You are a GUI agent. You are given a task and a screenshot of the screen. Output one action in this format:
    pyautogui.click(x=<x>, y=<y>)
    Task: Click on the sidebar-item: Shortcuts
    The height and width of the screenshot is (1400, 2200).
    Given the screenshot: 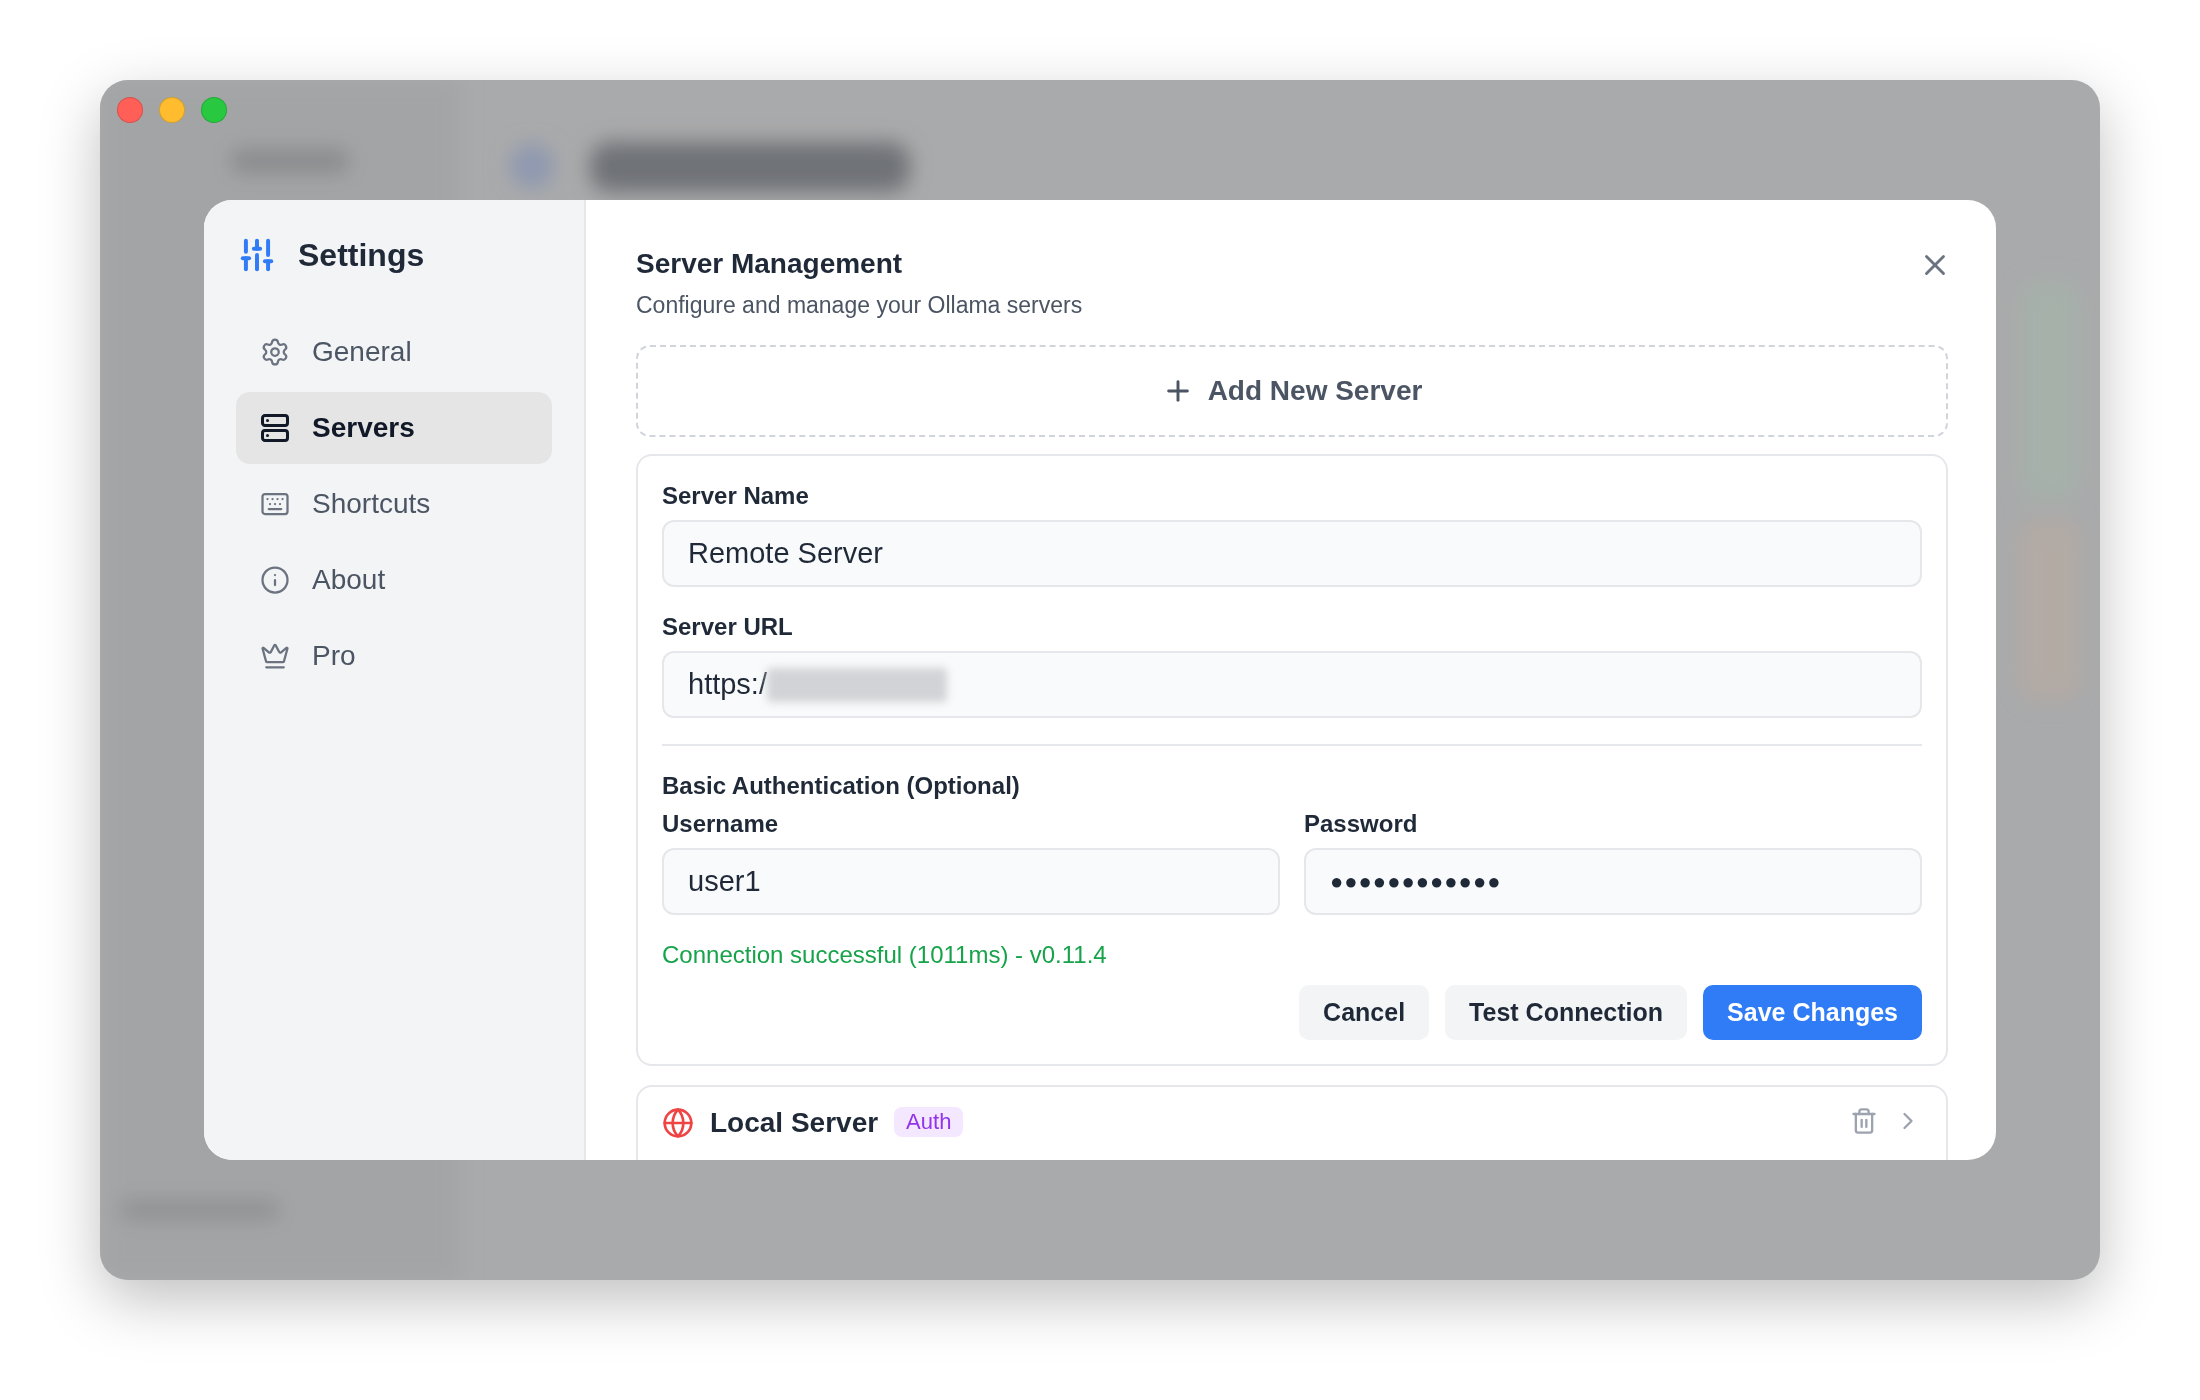 What is the action you would take?
    pyautogui.click(x=394, y=504)
    